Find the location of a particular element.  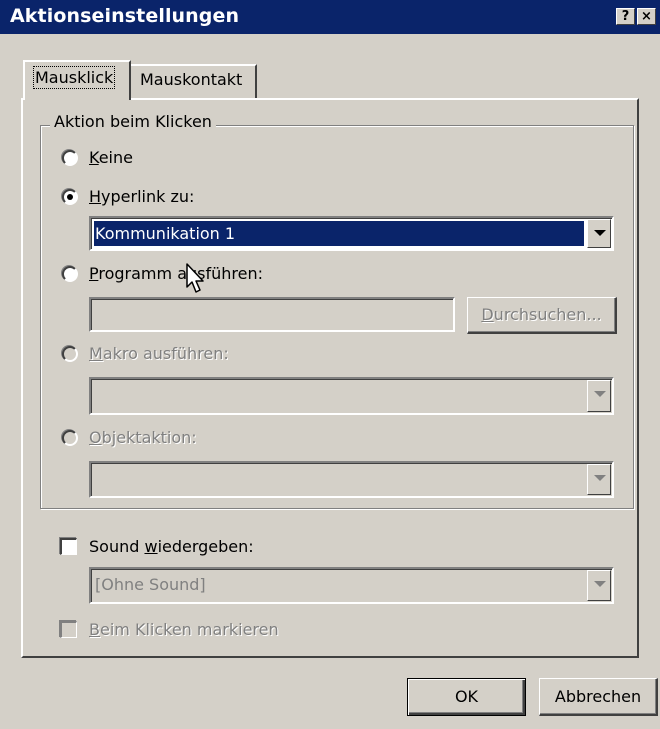

hyperlink-select: Kommunikation 1 is located at coordinates (351, 233).